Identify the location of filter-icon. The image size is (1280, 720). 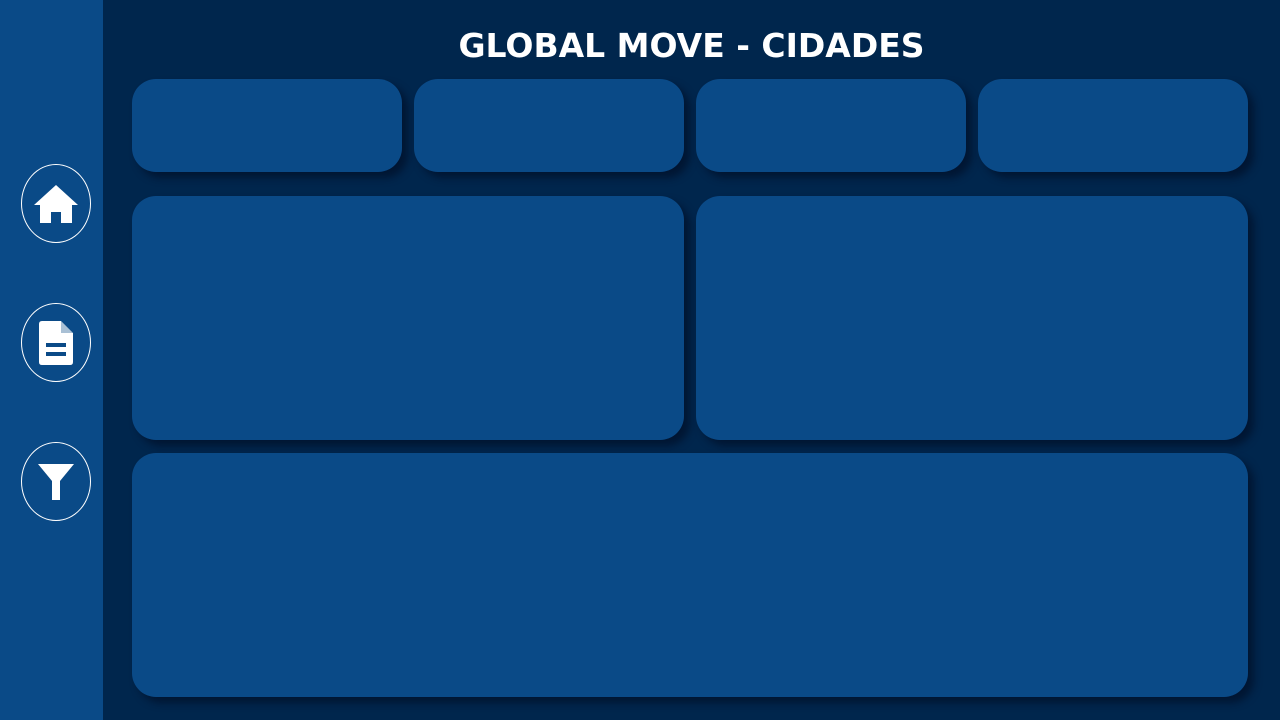
(56, 481).